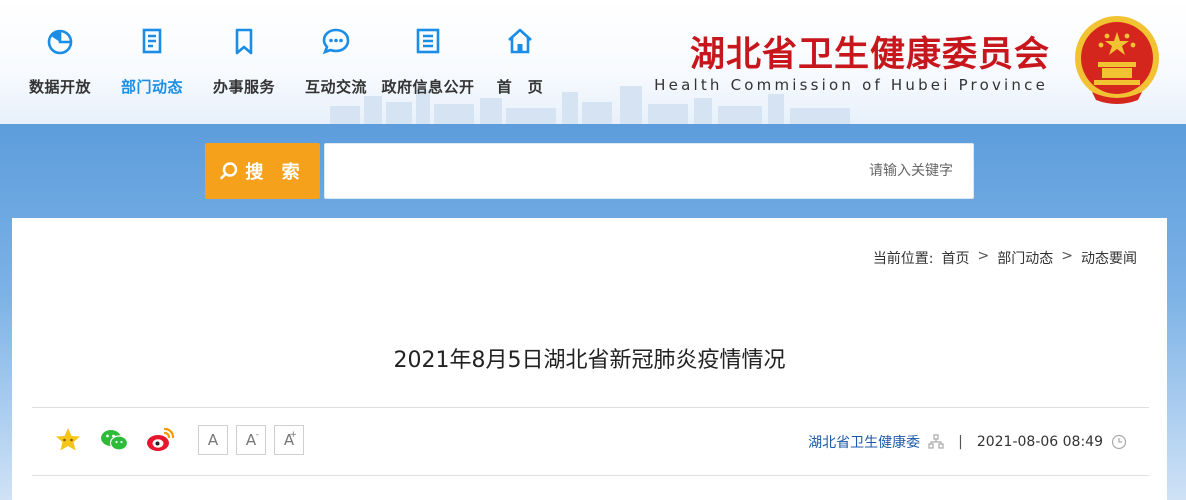 The height and width of the screenshot is (500, 1186). Describe the element at coordinates (903, 259) in the screenshot. I see `breadcrumb-prefix: 当前位置:` at that location.